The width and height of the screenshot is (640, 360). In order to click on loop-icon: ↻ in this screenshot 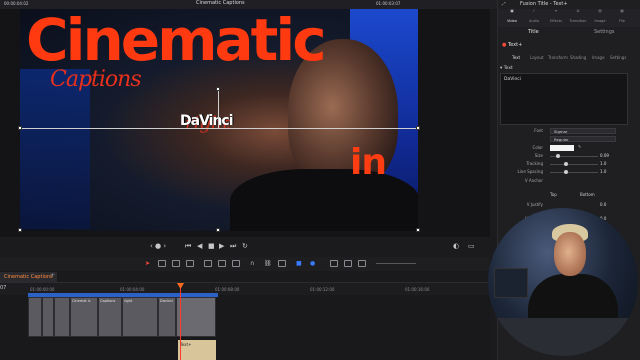, I will do `click(245, 246)`.